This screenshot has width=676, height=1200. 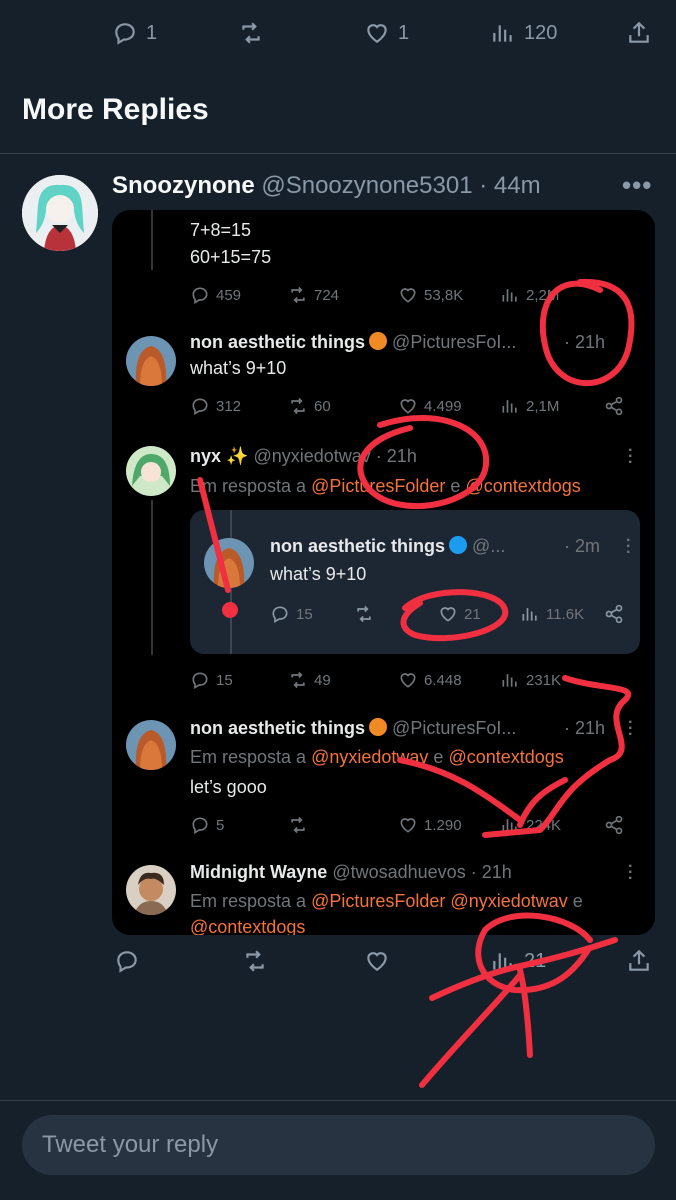 I want to click on t2-avatar, so click(x=151, y=471).